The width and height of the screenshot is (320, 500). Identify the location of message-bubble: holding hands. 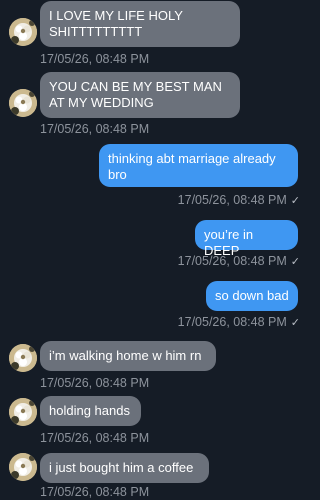
(90, 411).